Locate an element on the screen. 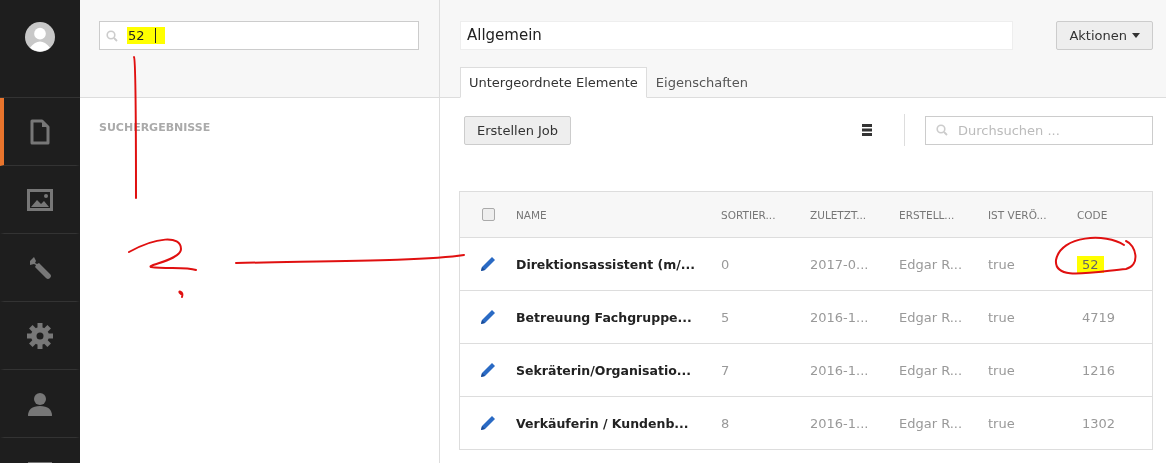  title-field: Allgemein is located at coordinates (736, 35).